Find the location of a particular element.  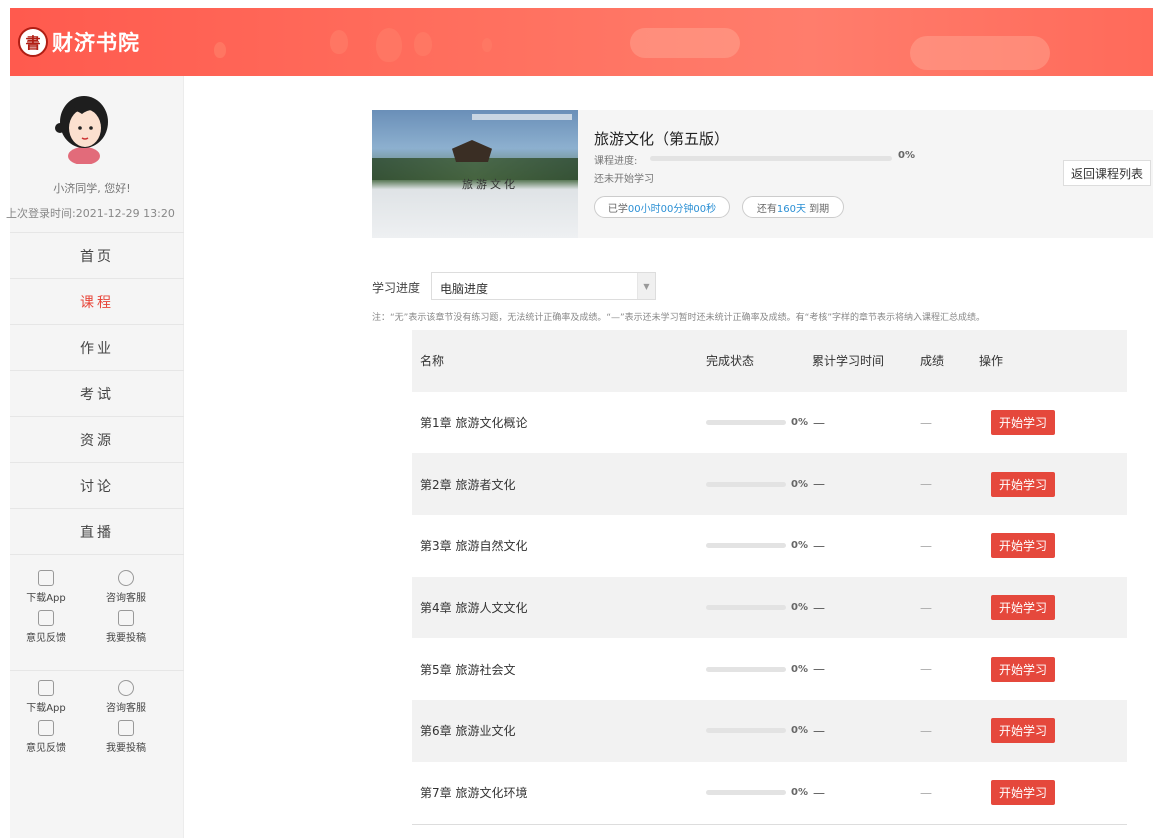

logo-text: 财济书院 is located at coordinates (96, 42).